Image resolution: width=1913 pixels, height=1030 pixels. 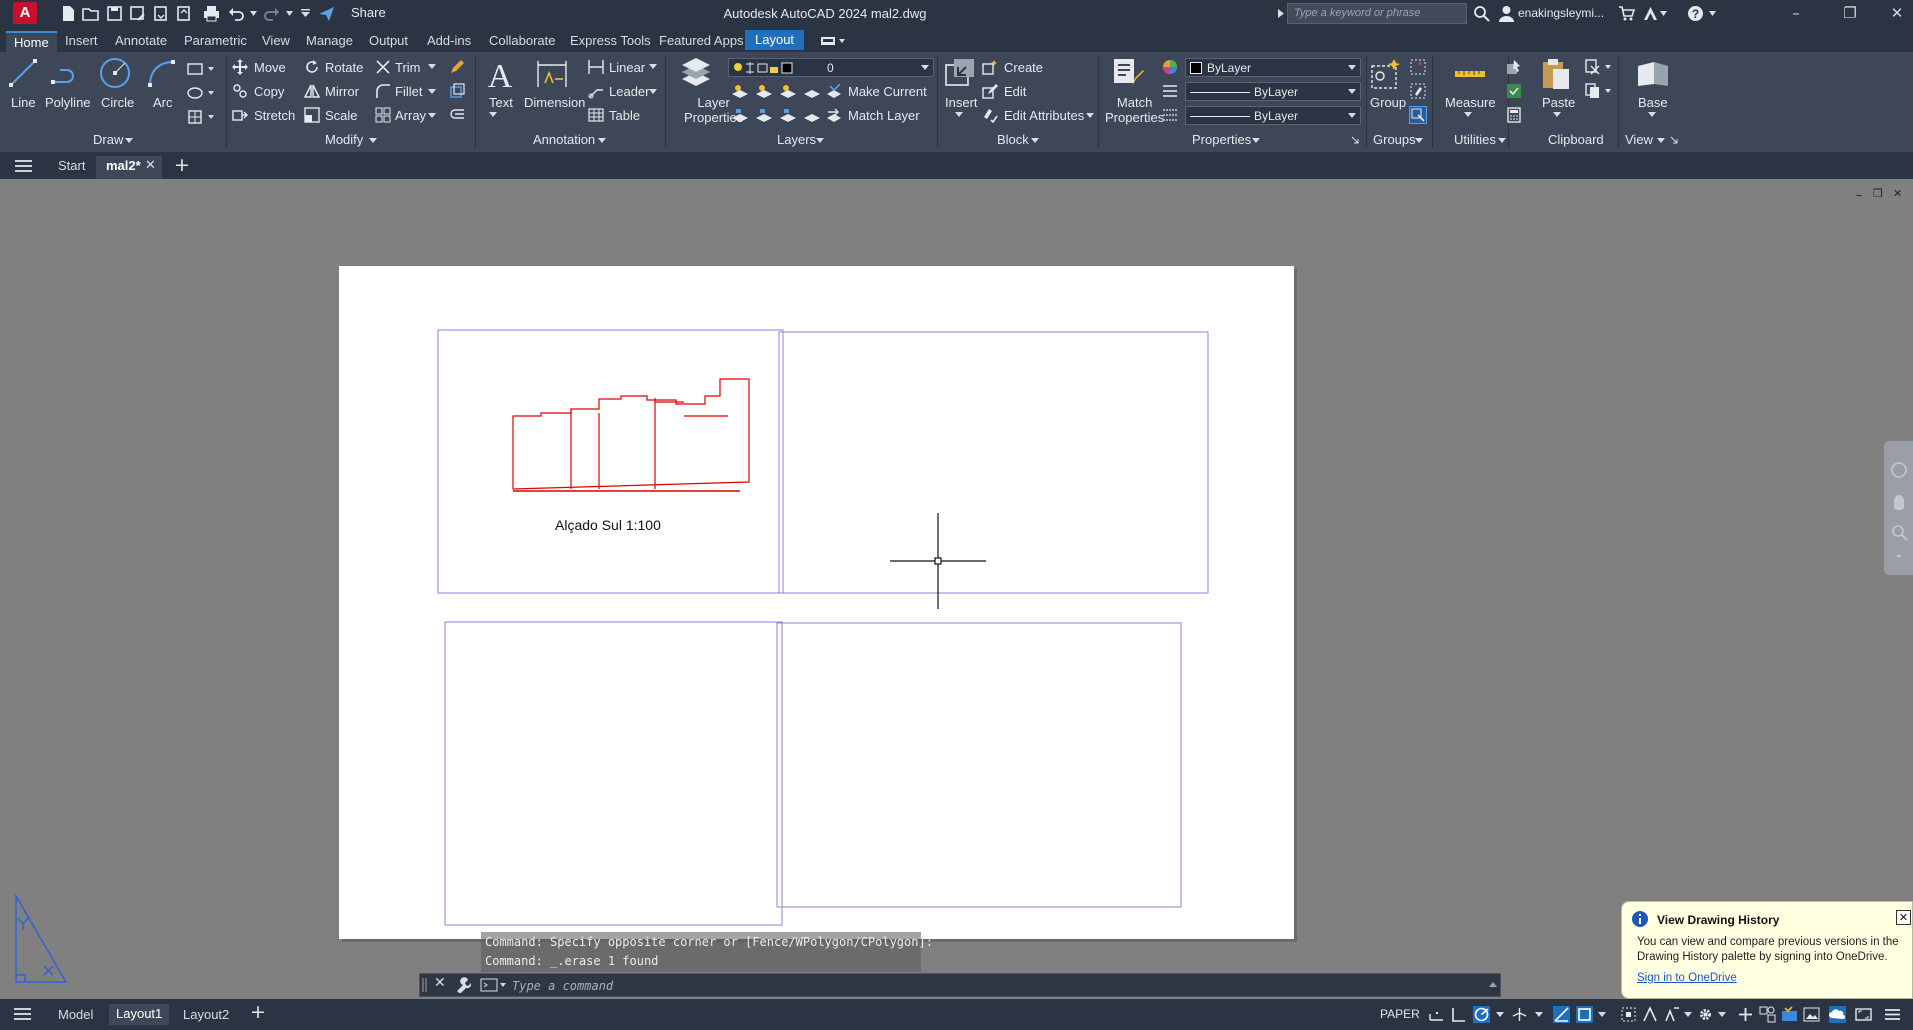 What do you see at coordinates (1705, 1014) in the screenshot?
I see `workspace-gear-icon` at bounding box center [1705, 1014].